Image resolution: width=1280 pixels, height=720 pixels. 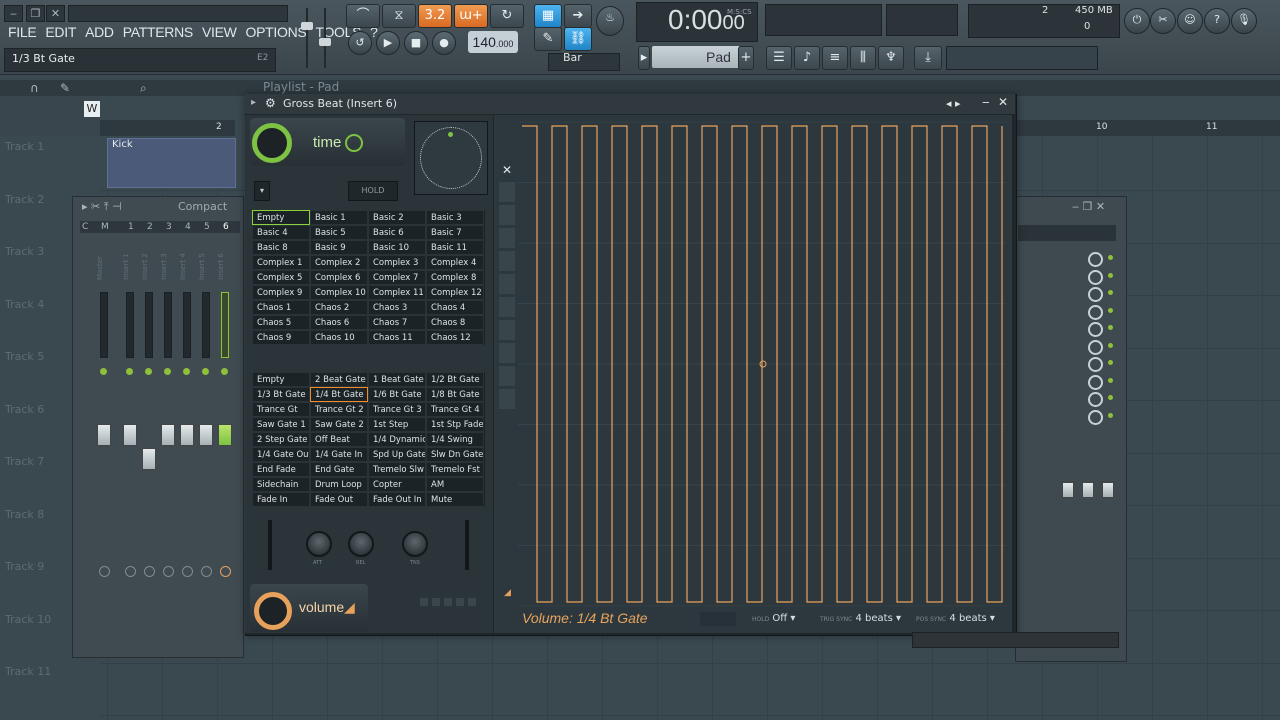 I want to click on pattern-counter: 3.2, so click(x=435, y=16).